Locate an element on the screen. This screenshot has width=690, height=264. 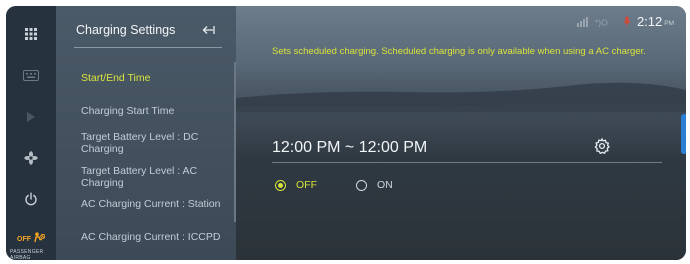
option-off-radio: OFF is located at coordinates (296, 185).